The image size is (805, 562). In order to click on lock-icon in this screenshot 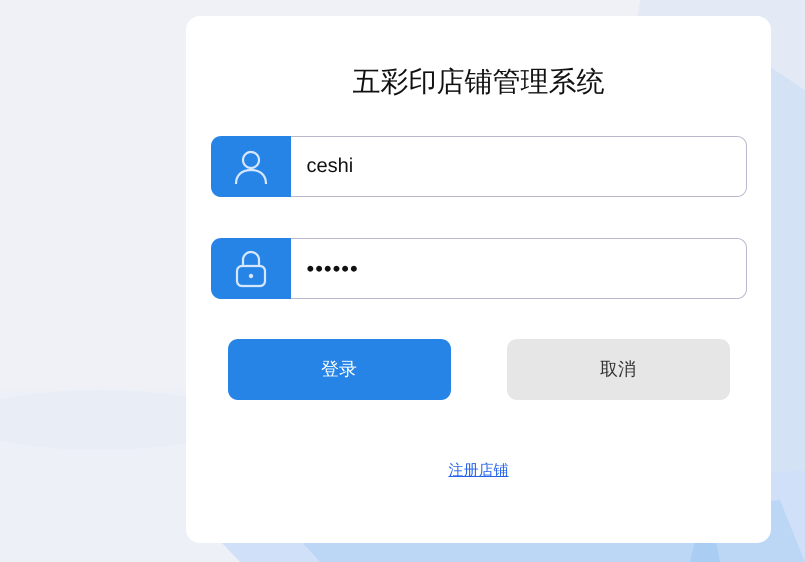, I will do `click(251, 269)`.